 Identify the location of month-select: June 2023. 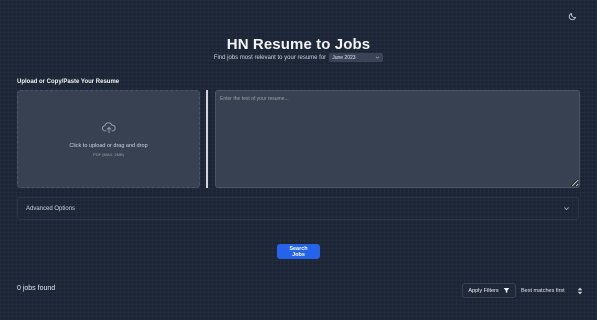
(356, 57).